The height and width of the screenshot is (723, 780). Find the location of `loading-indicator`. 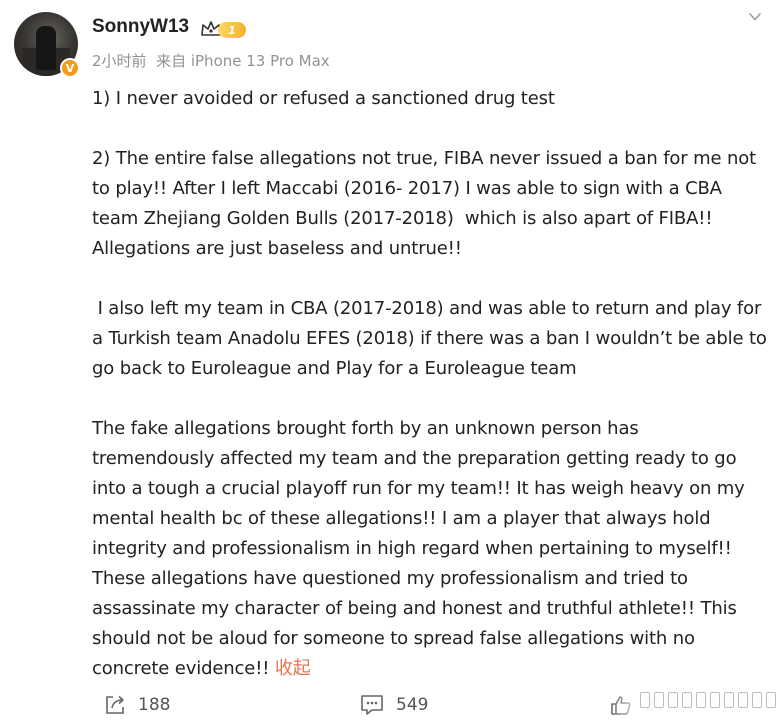

loading-indicator is located at coordinates (710, 700).